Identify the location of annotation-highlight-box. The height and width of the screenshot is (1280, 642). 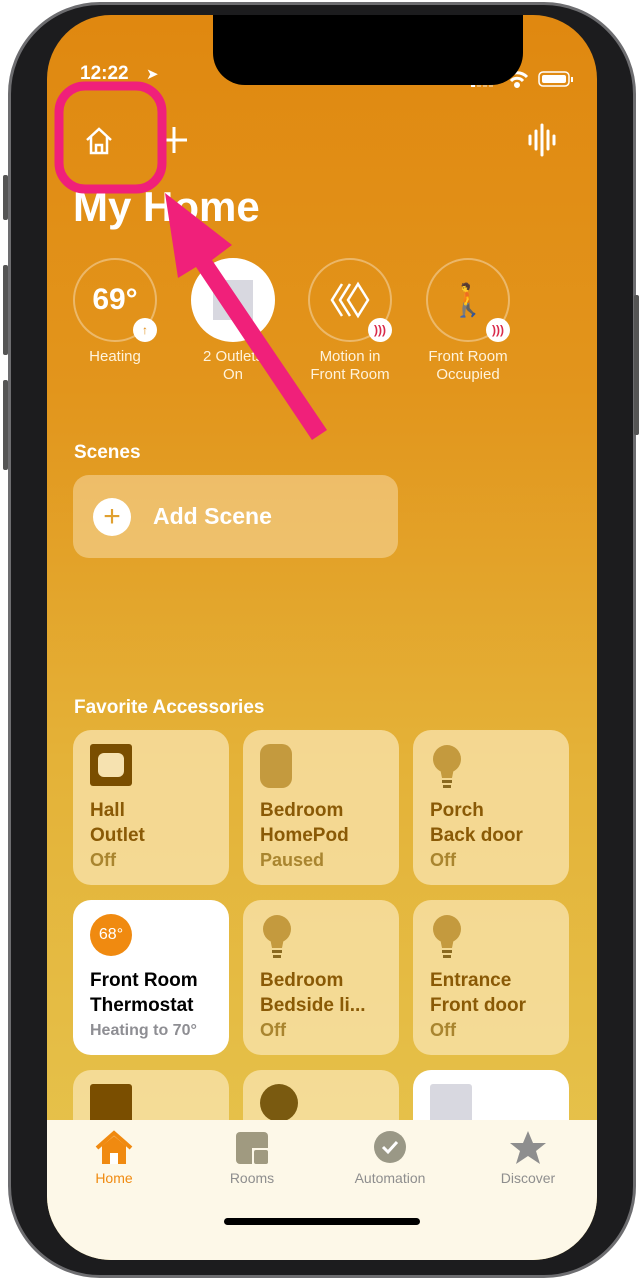
(110, 137).